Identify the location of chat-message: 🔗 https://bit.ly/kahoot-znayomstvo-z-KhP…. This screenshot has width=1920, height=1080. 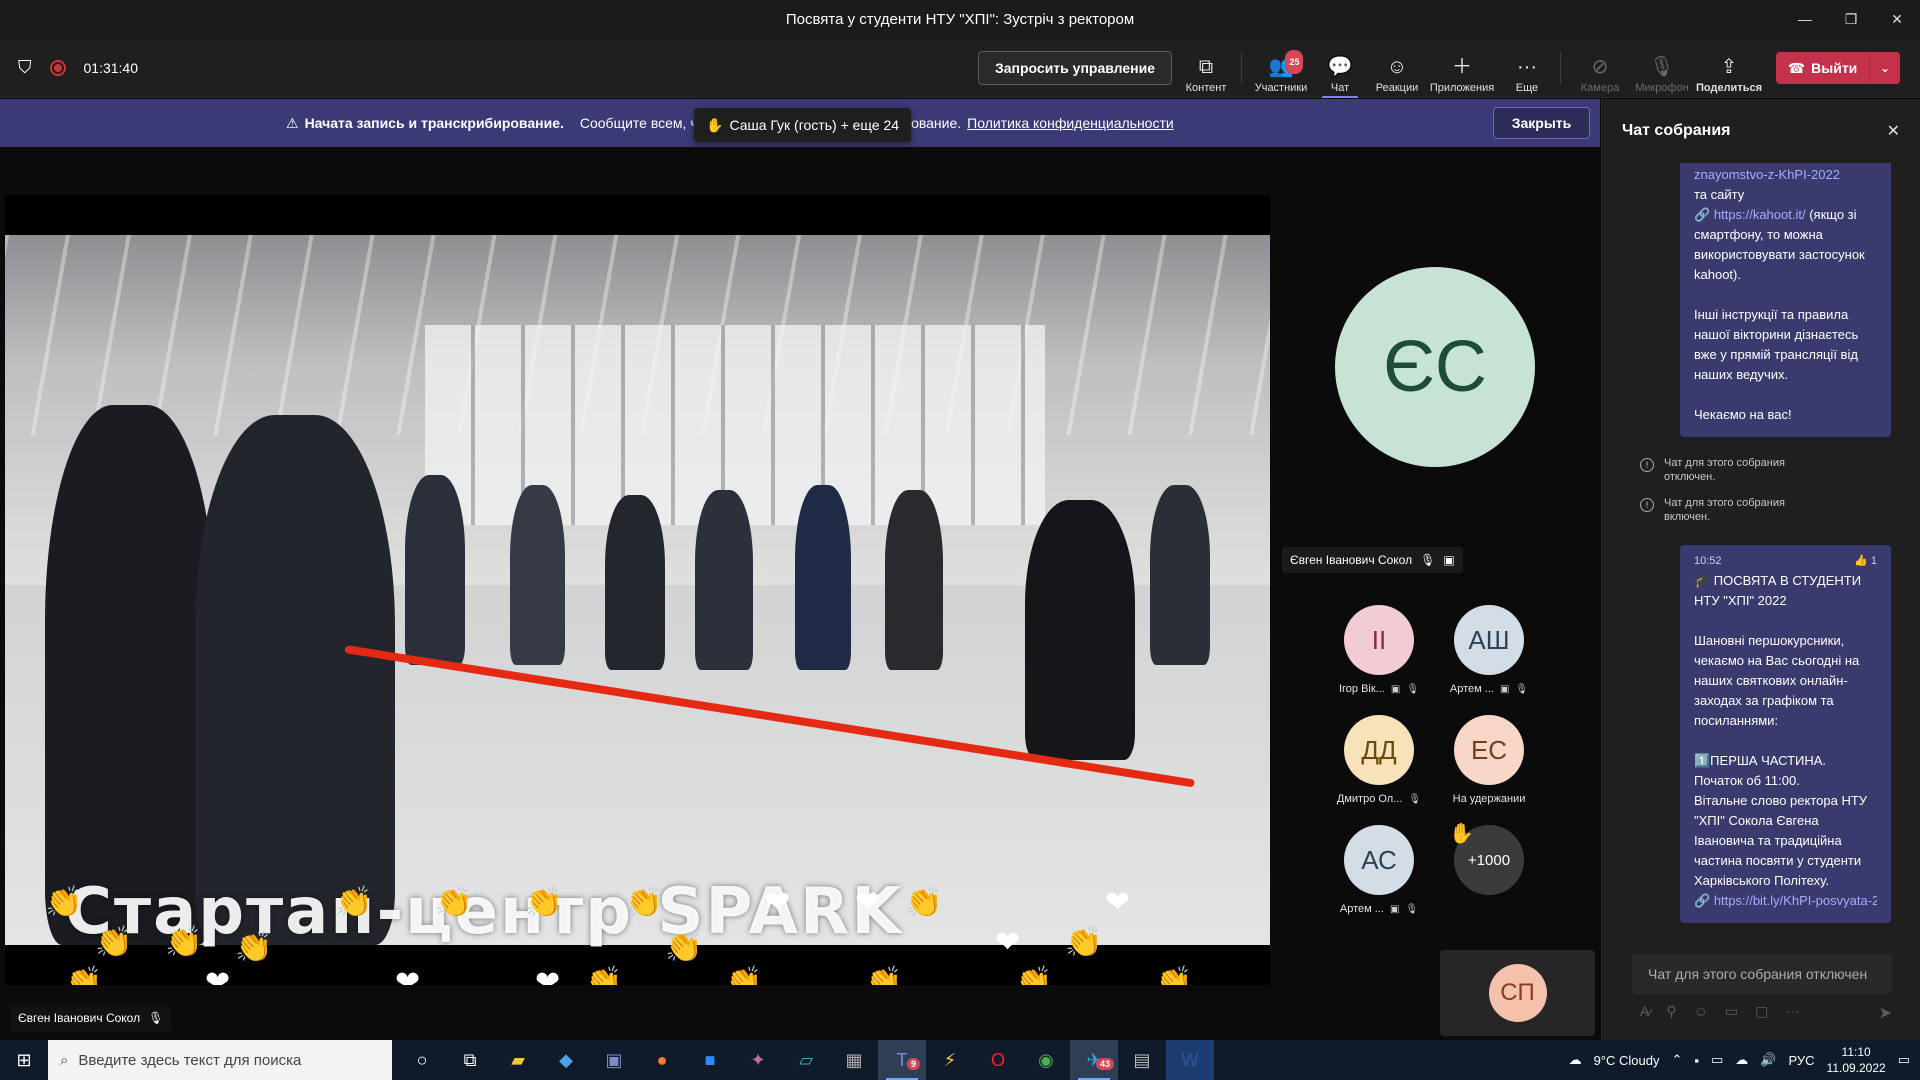
(1785, 300).